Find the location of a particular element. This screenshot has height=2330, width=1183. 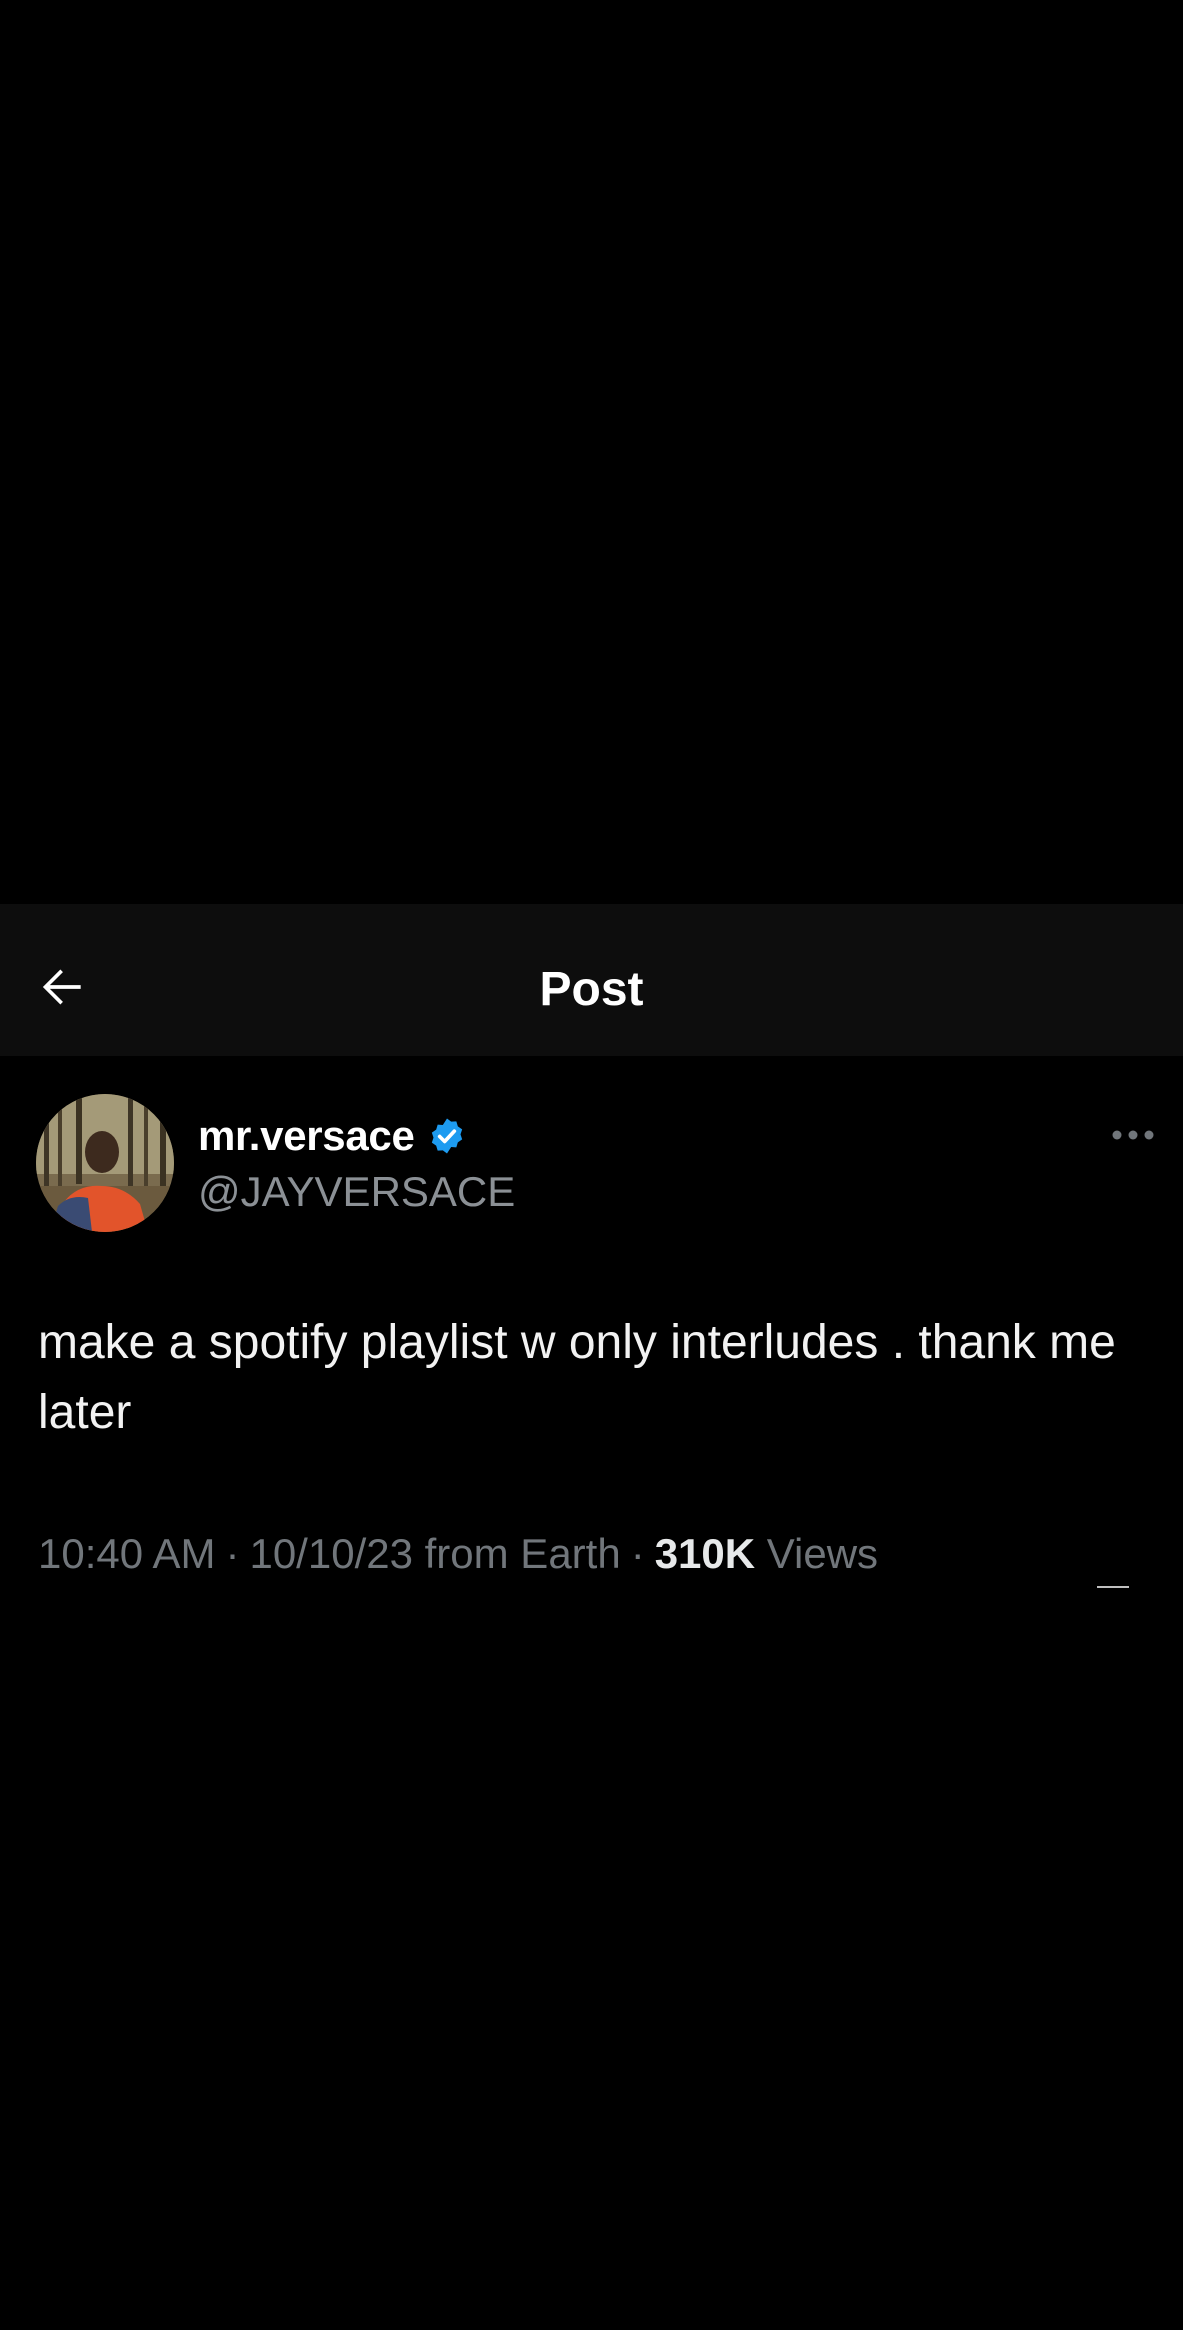

more-options-button is located at coordinates (1133, 1135).